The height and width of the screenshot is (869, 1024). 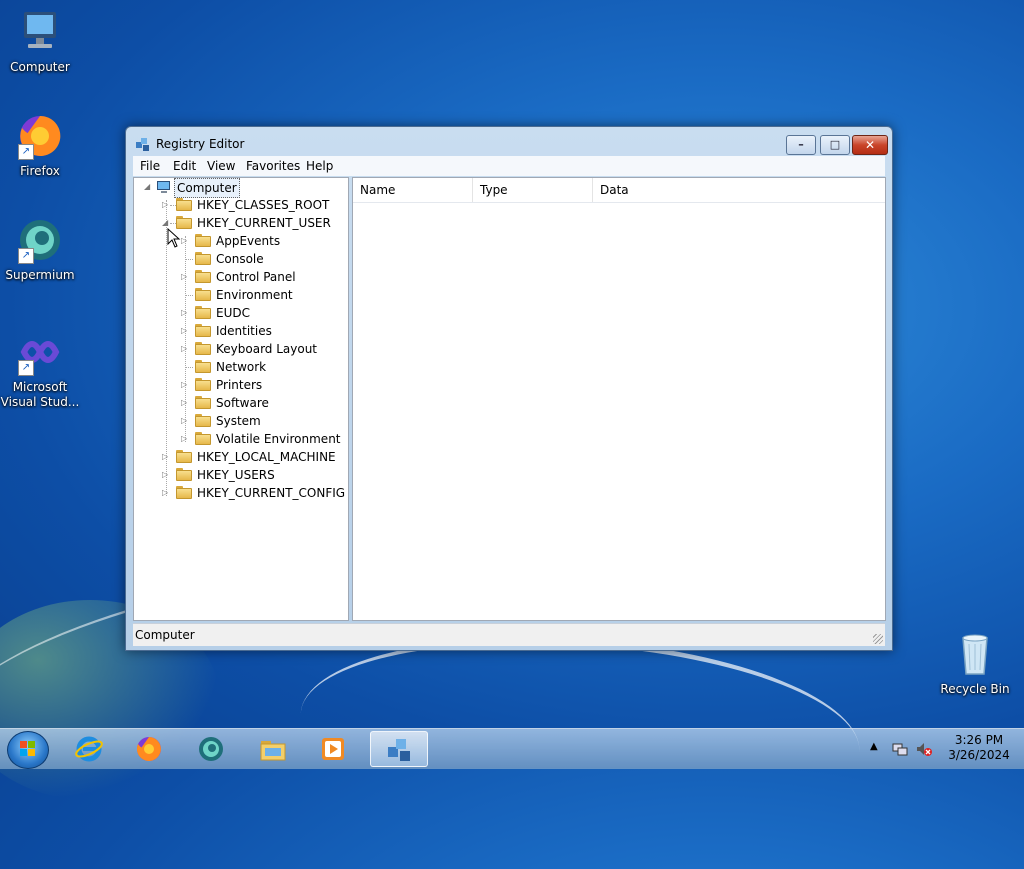 What do you see at coordinates (266, 457) in the screenshot?
I see `tree-label: HKEY_LOCAL_MACHINE` at bounding box center [266, 457].